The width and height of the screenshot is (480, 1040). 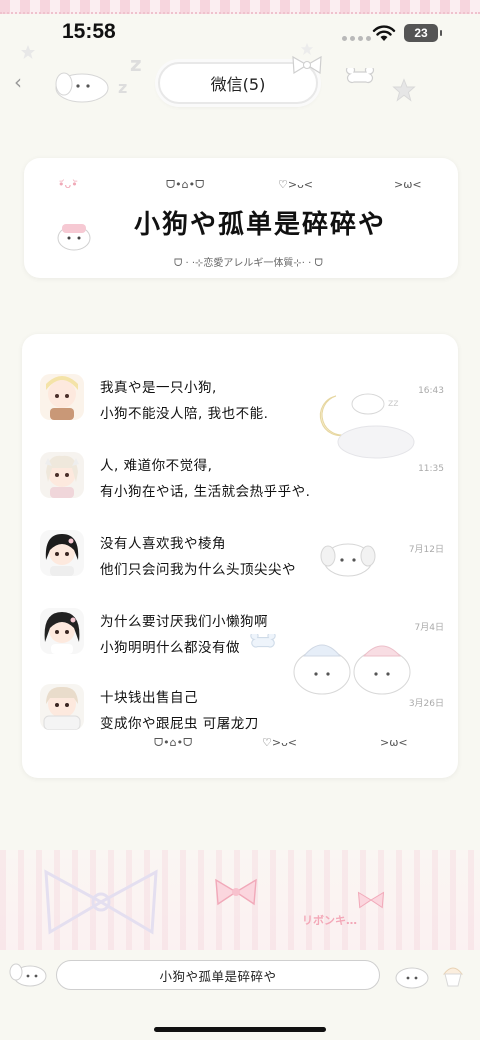 I want to click on header-subtitle: ᗜ · ·⊹恋愛アレルギ一体質⊹· · ᗜ, so click(x=248, y=263).